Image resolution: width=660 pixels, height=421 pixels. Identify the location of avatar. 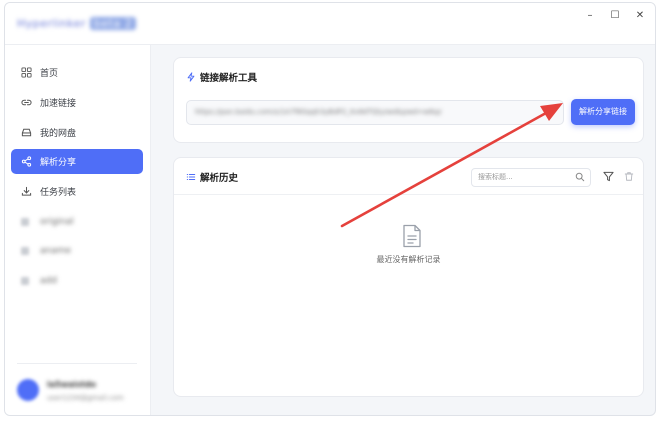
(28, 390).